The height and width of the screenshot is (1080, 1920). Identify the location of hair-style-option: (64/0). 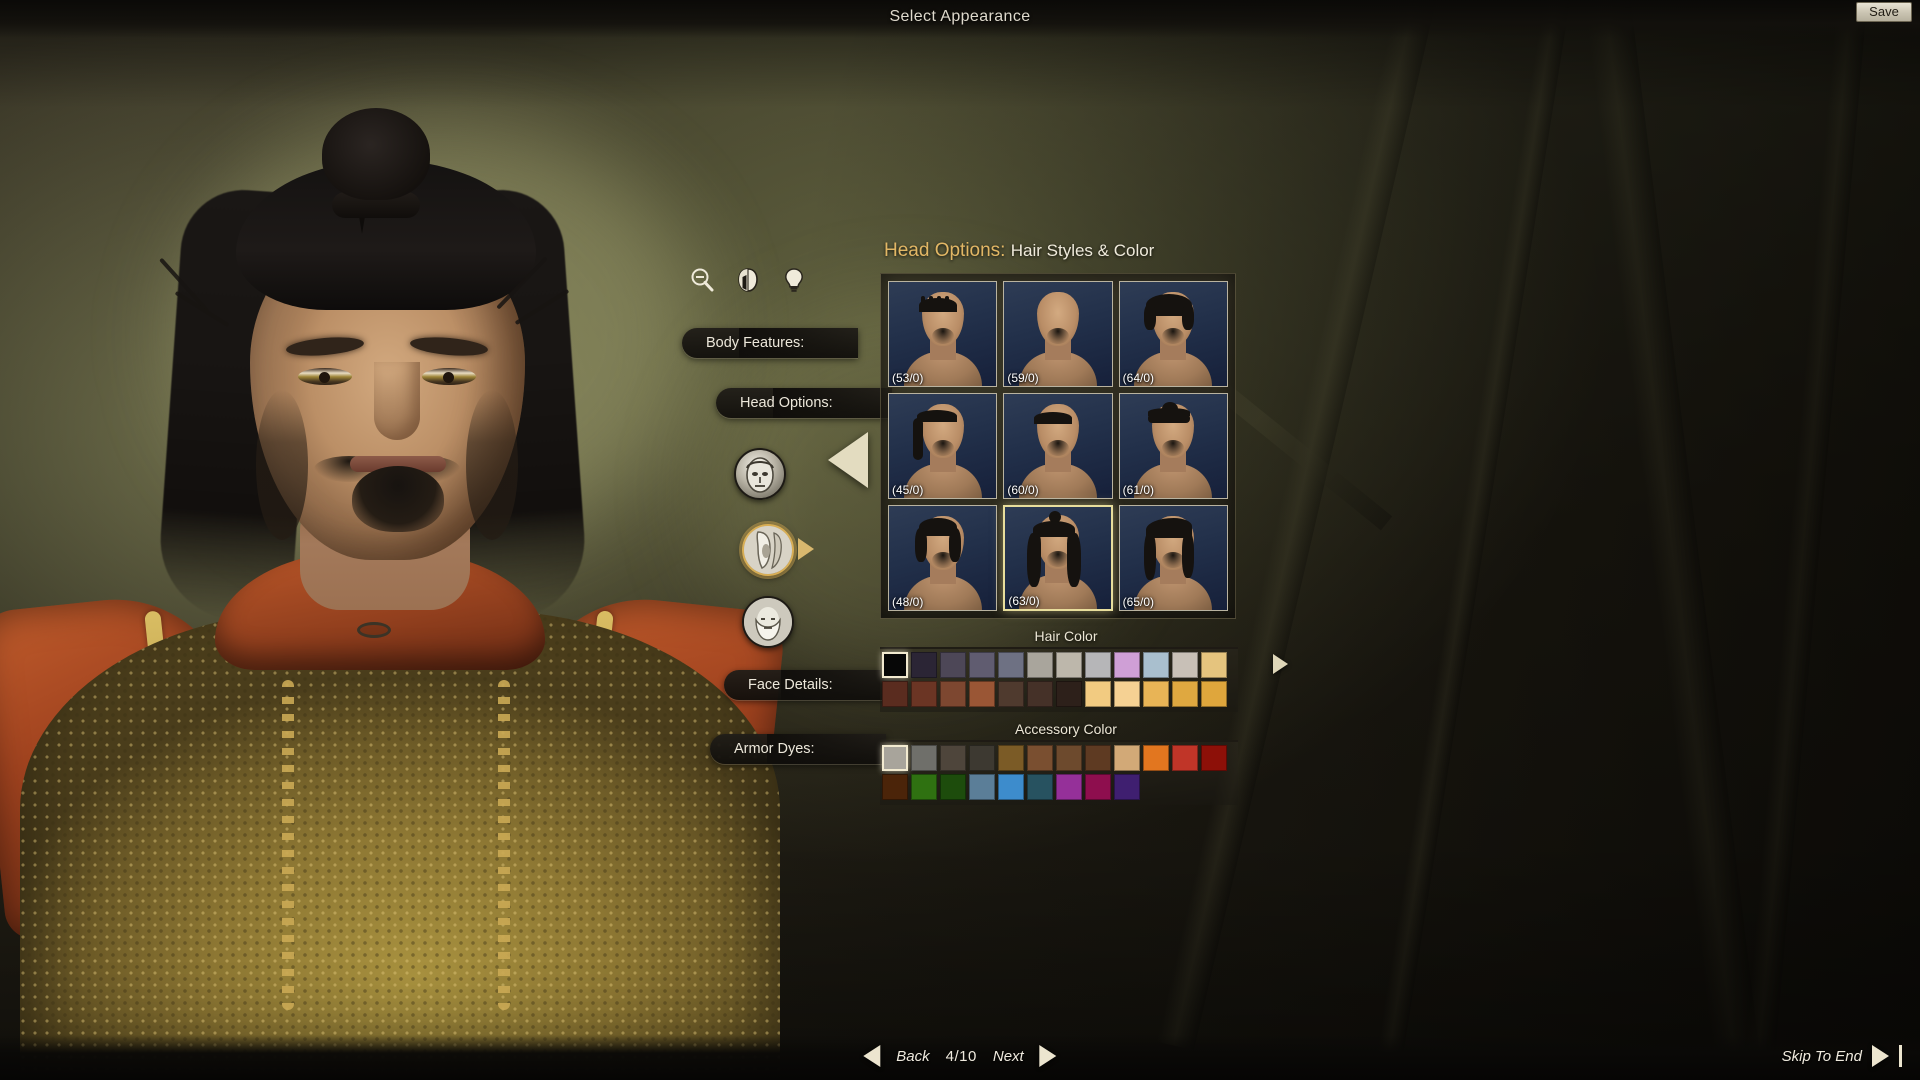
(1173, 334).